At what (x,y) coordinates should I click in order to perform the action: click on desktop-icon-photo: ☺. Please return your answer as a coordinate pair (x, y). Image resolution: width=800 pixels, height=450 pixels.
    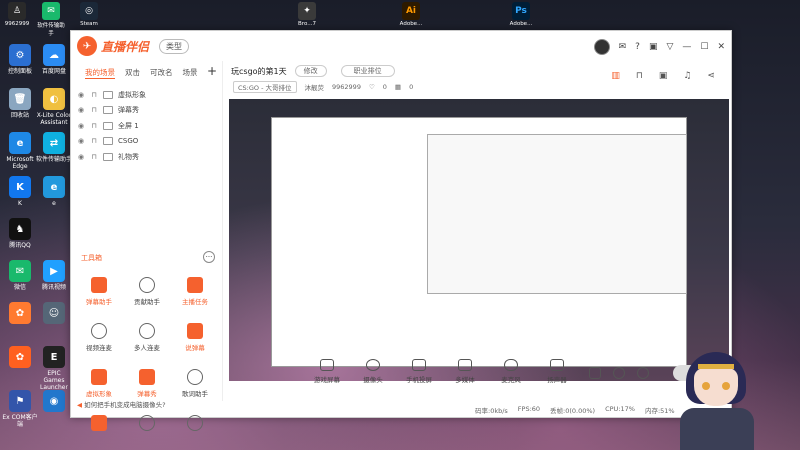
    Looking at the image, I should click on (54, 314).